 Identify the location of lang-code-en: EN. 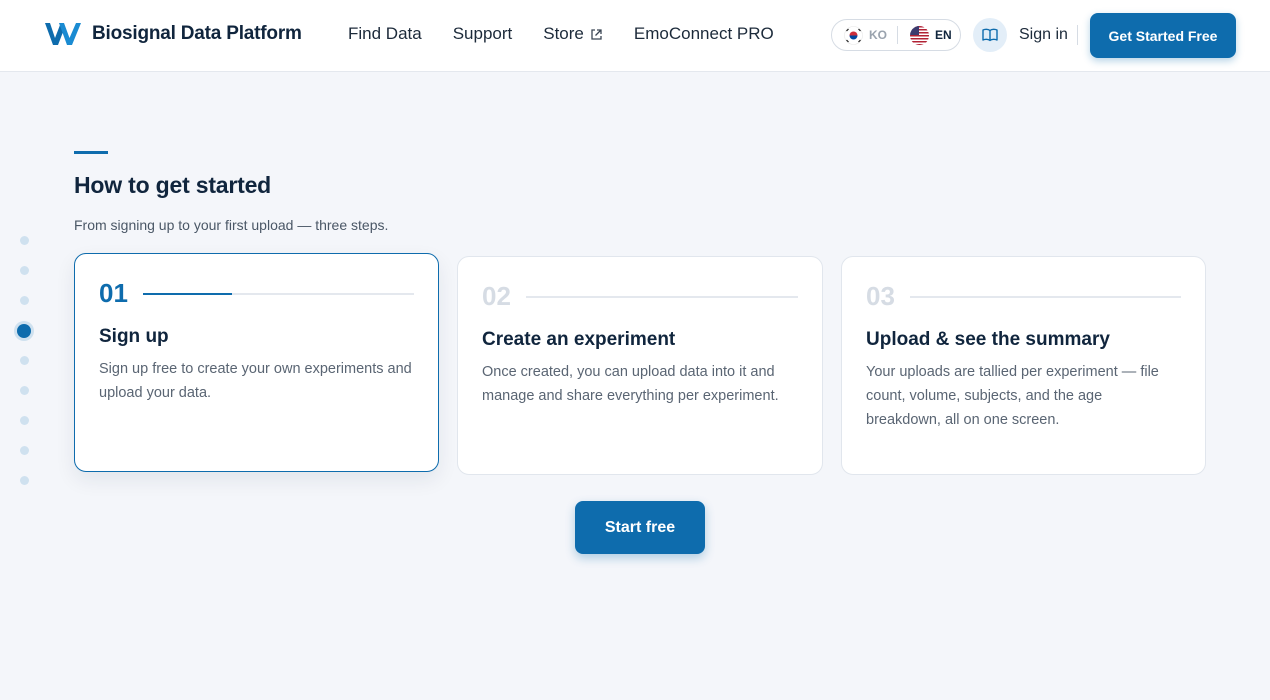
(943, 35).